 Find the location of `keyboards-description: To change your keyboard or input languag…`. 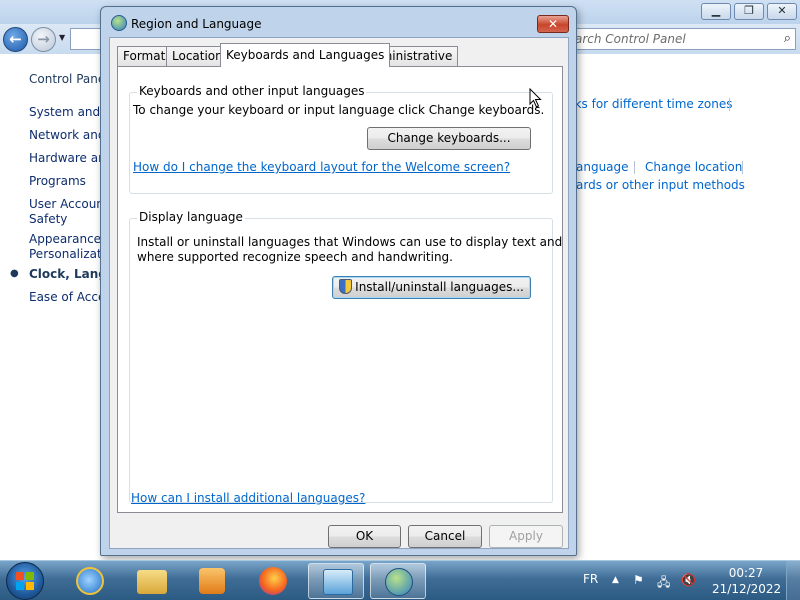

keyboards-description: To change your keyboard or input languag… is located at coordinates (339, 110).